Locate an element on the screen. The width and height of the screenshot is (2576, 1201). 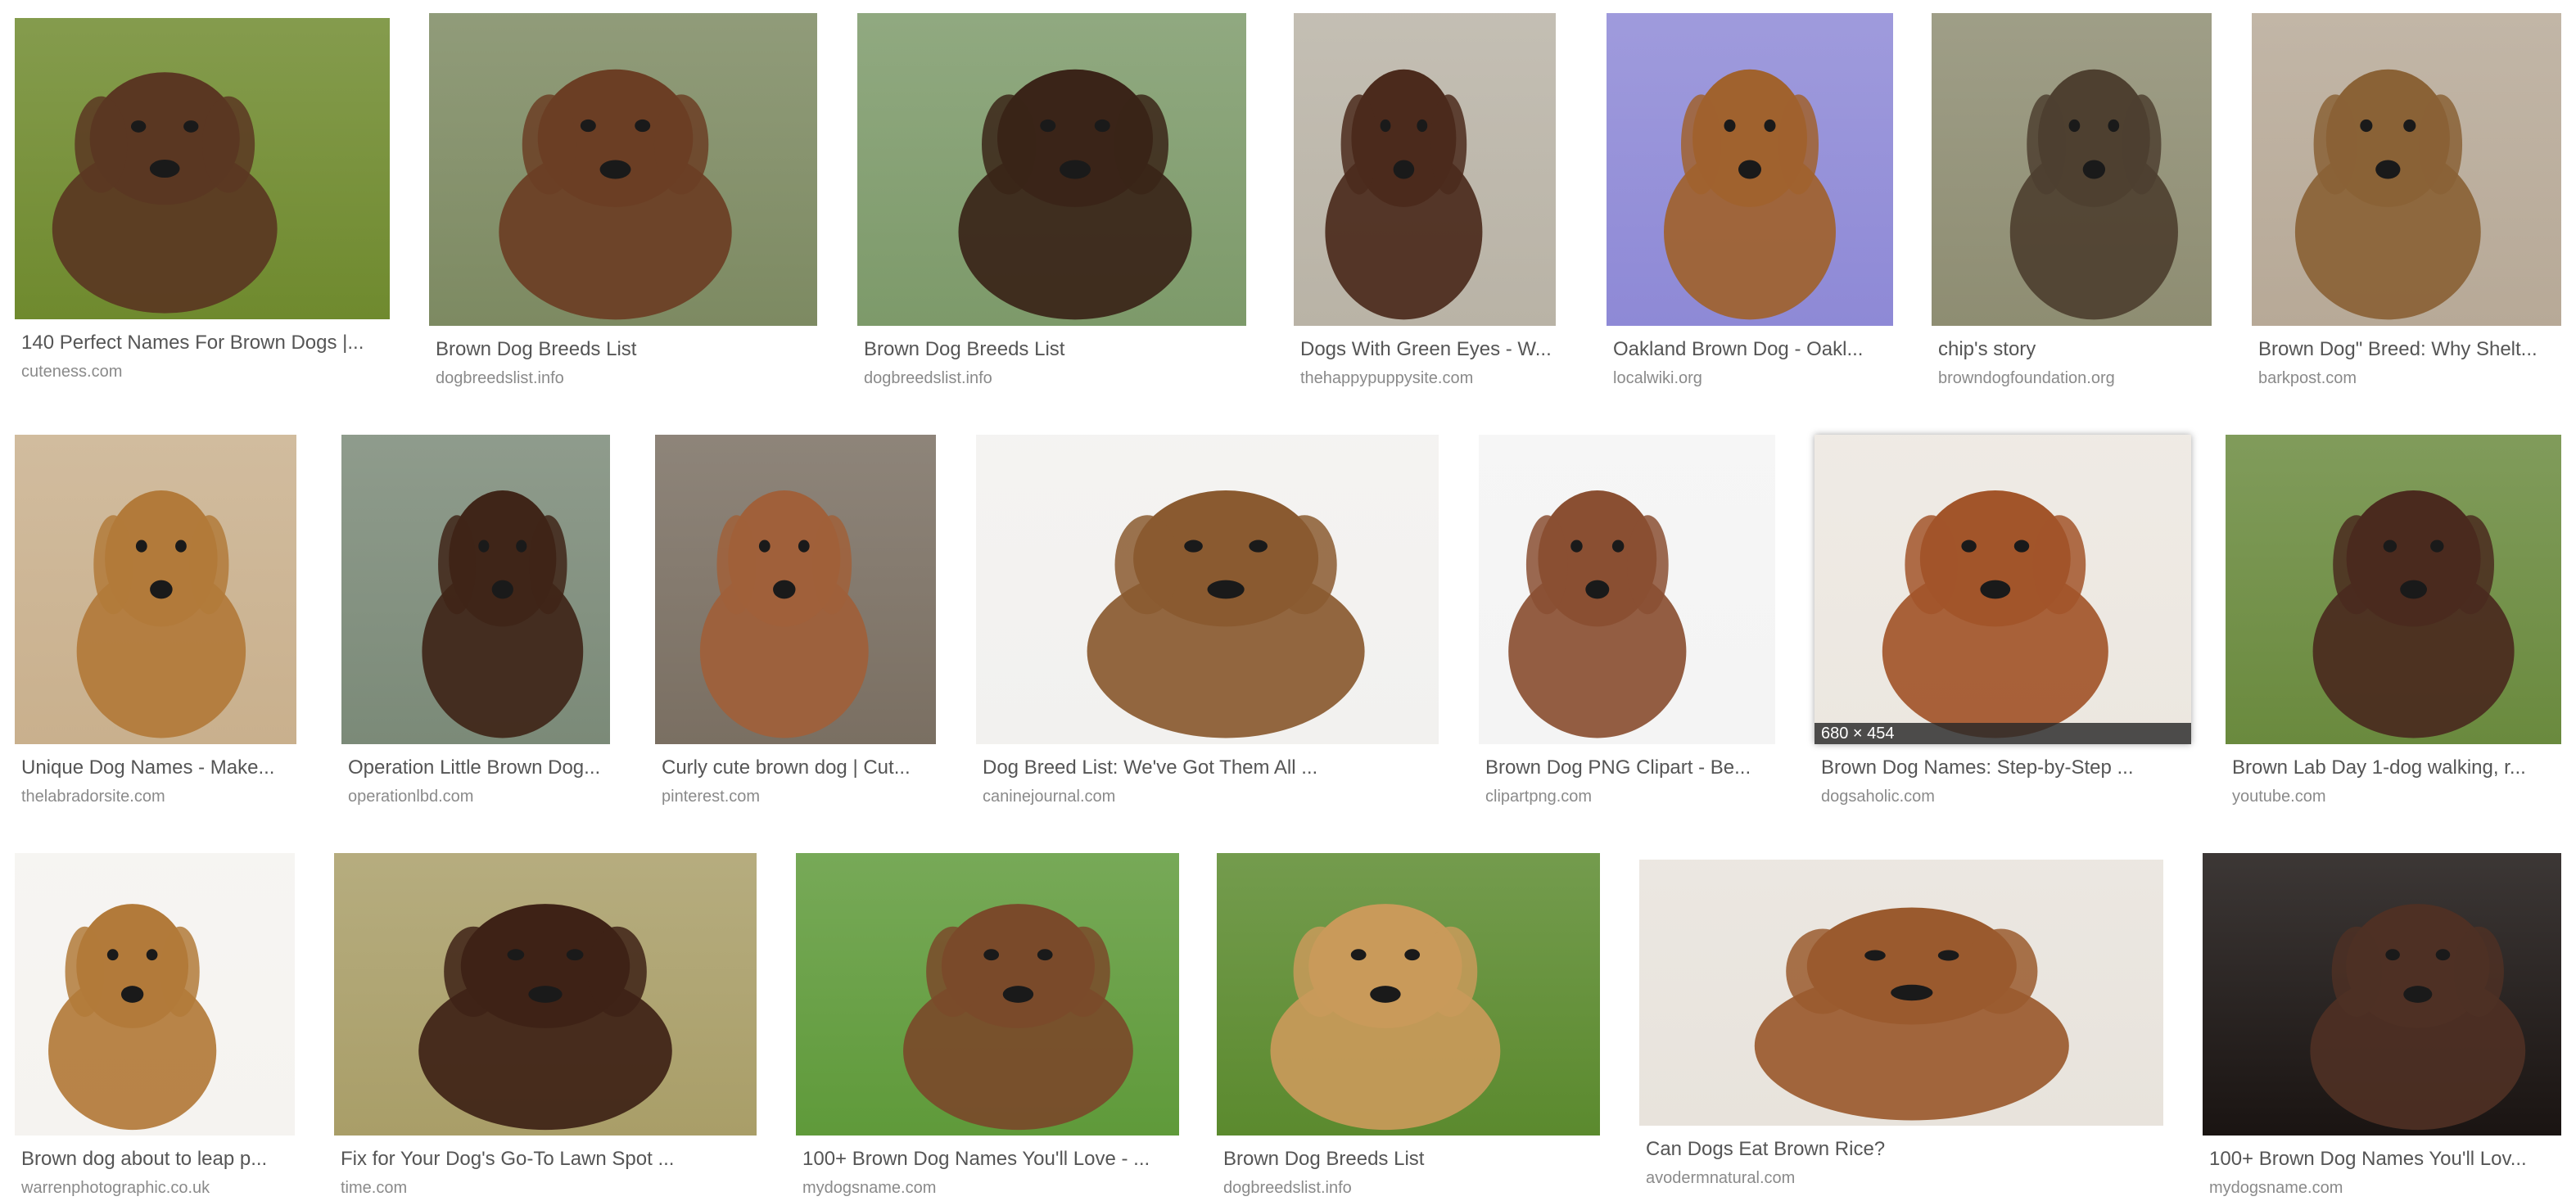
result-title-link: Can Dogs Eat Brown Rice? is located at coordinates (1904, 1149).